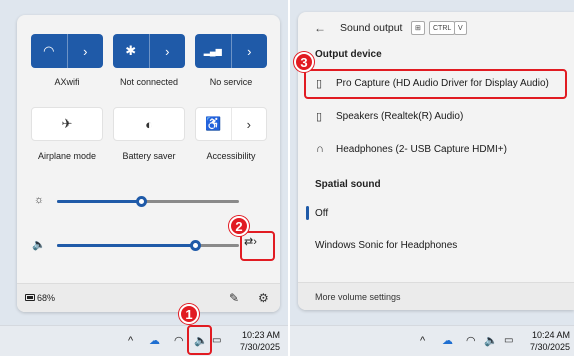 The image size is (574, 356). Describe the element at coordinates (46, 298) in the screenshot. I see `battery-percentage: 68%` at that location.